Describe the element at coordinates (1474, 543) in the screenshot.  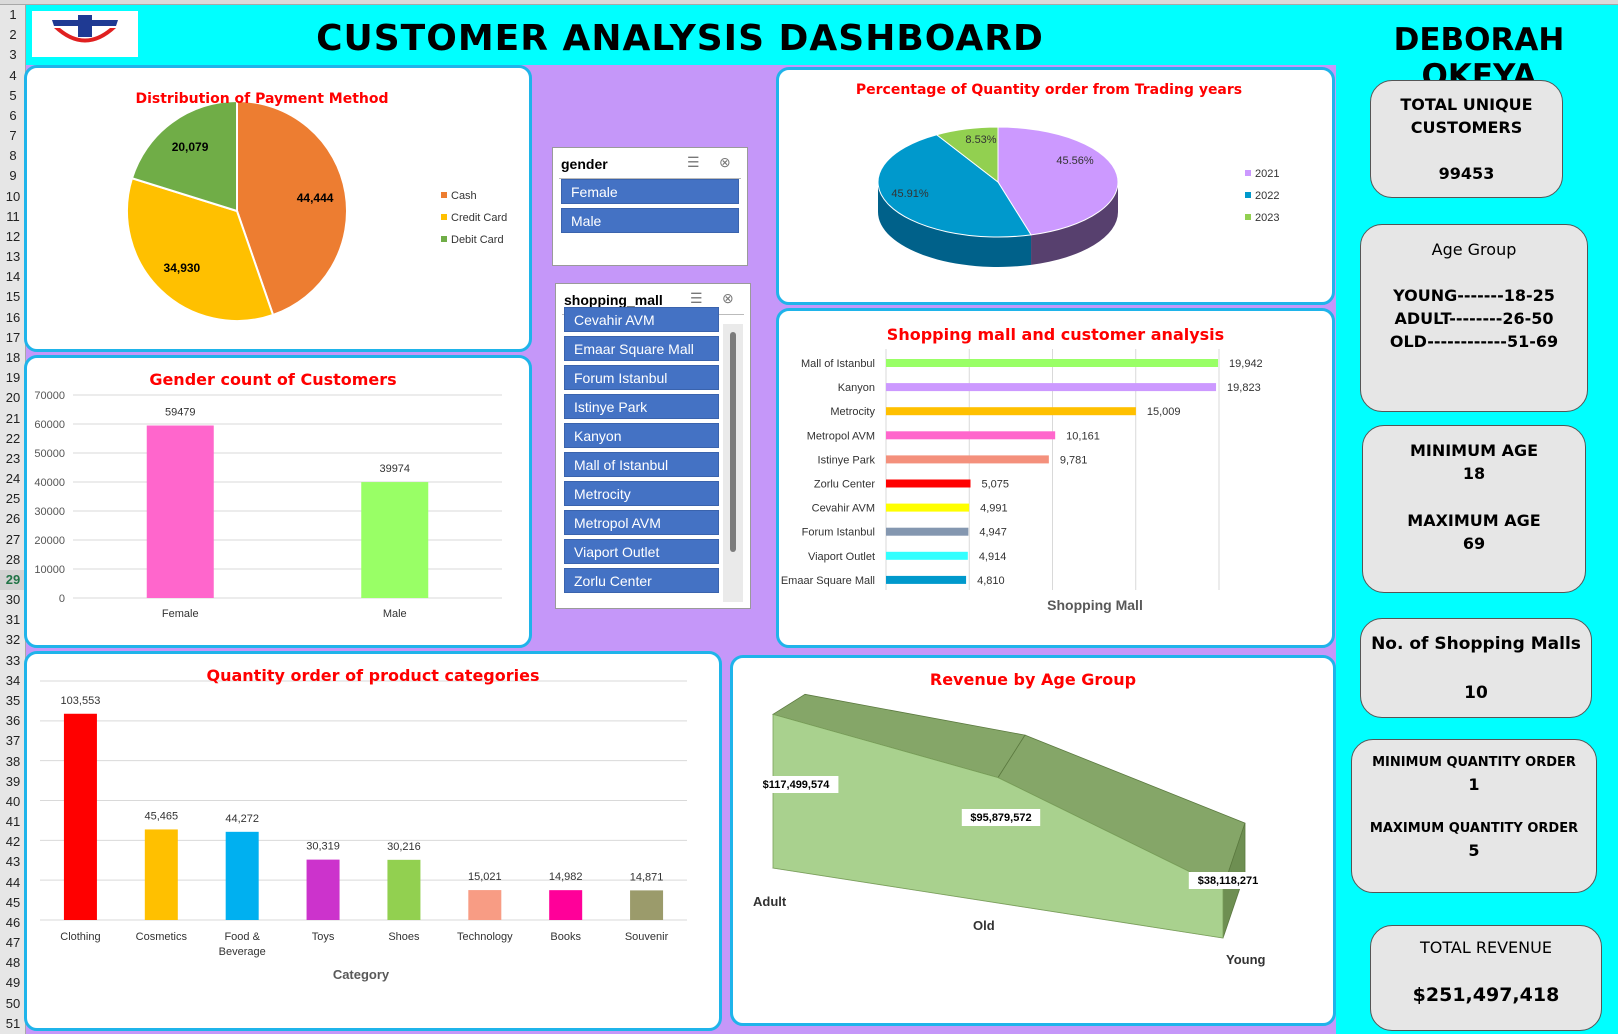
I see `max-age-value: 69` at that location.